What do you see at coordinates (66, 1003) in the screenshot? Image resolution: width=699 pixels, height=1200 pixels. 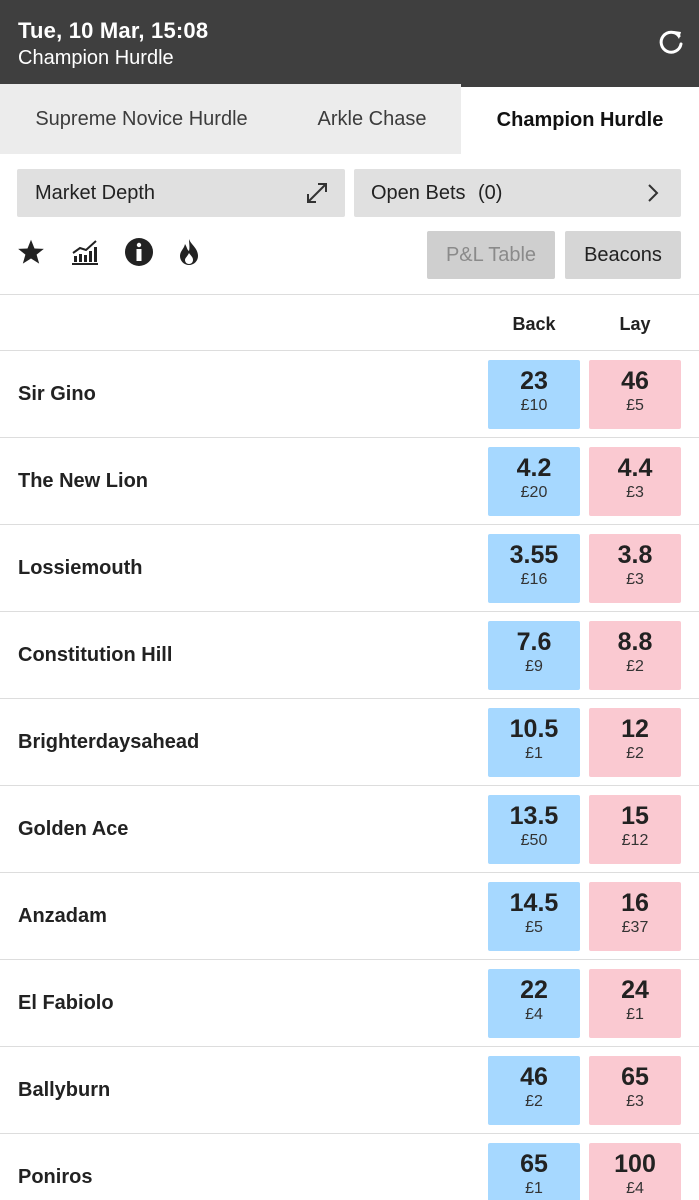 I see `runner-name: El Fabiolo` at bounding box center [66, 1003].